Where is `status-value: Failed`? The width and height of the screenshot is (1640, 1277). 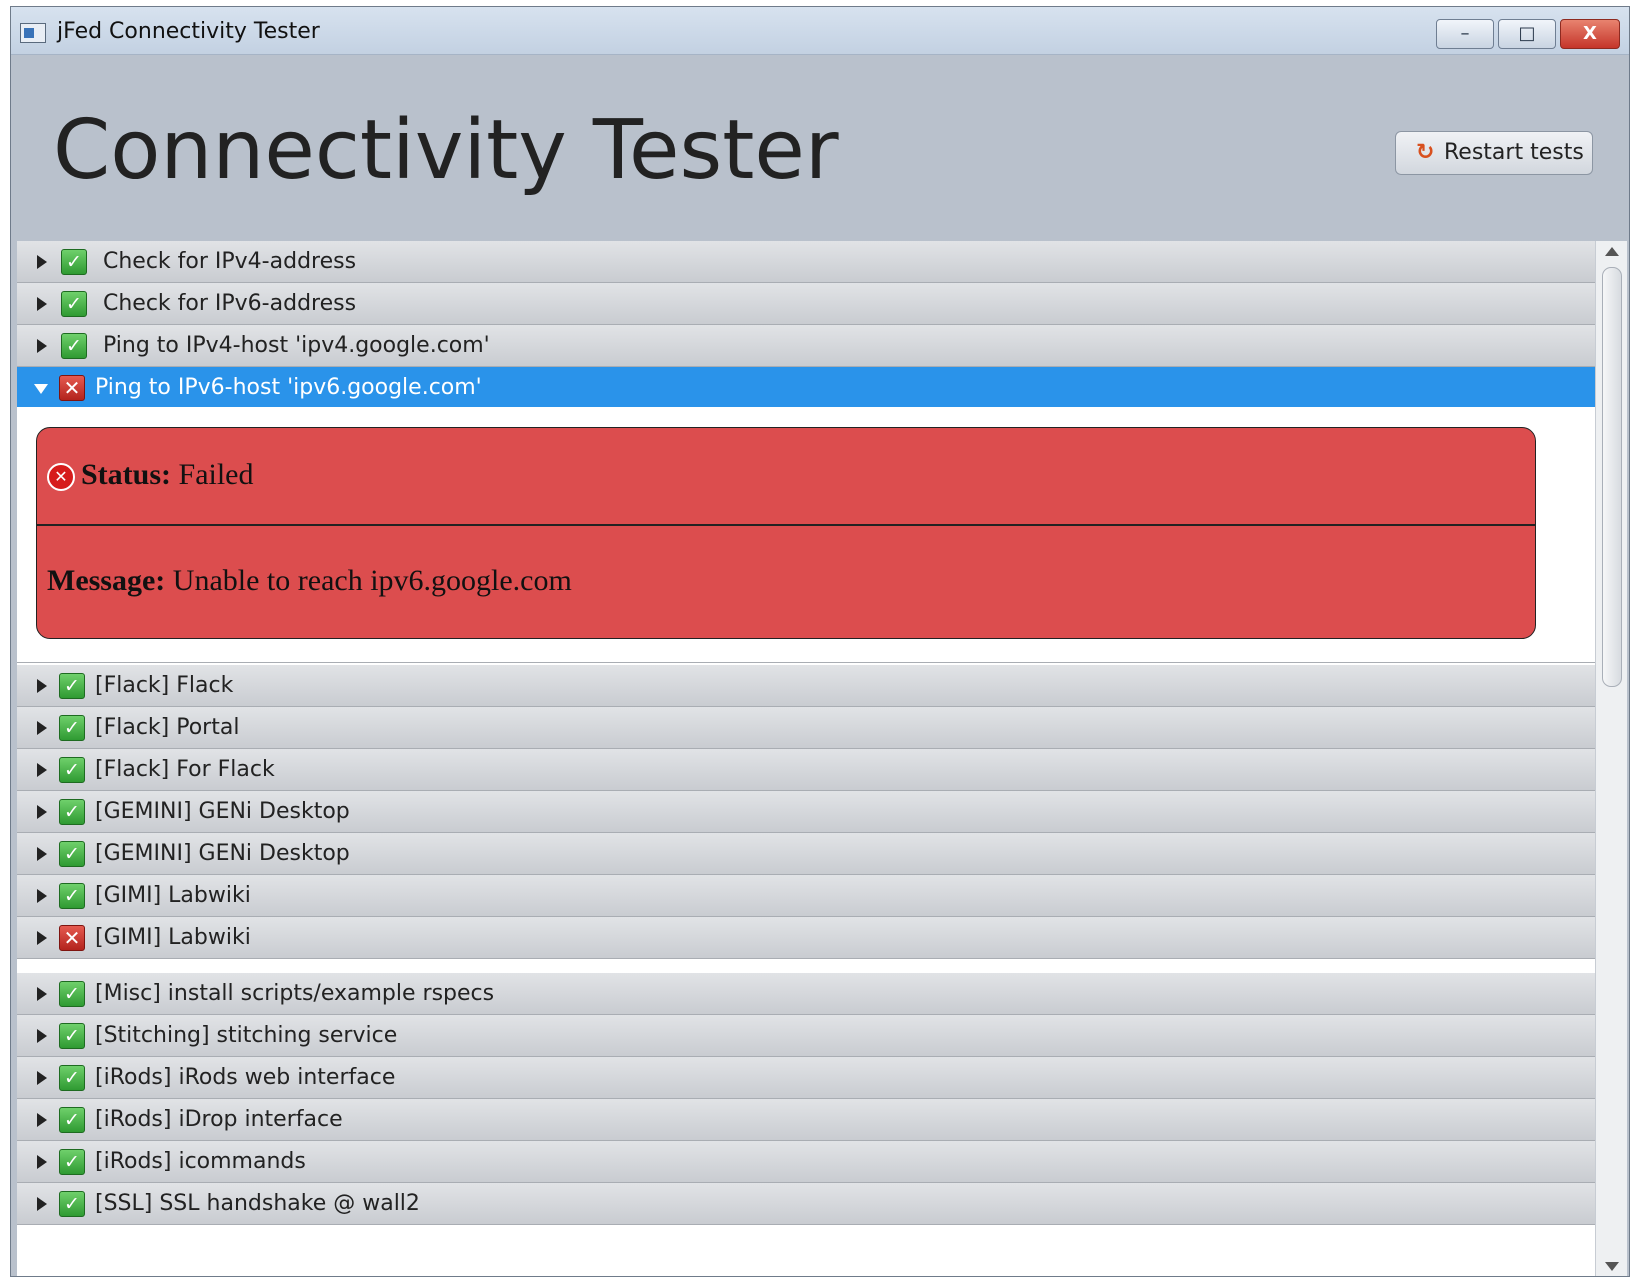
status-value: Failed is located at coordinates (216, 474).